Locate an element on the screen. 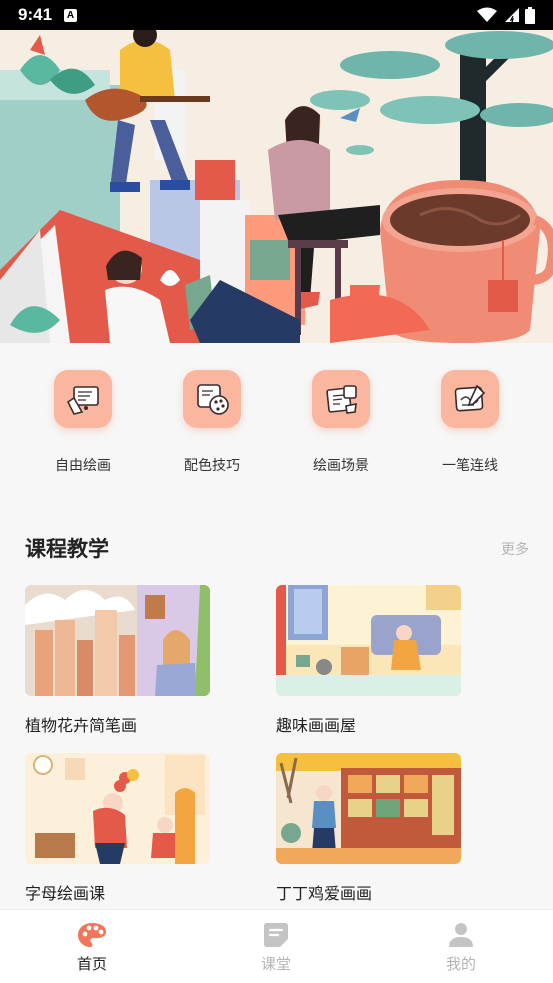 Image resolution: width=553 pixels, height=983 pixels. tab-classroom: 课堂 is located at coordinates (276, 948).